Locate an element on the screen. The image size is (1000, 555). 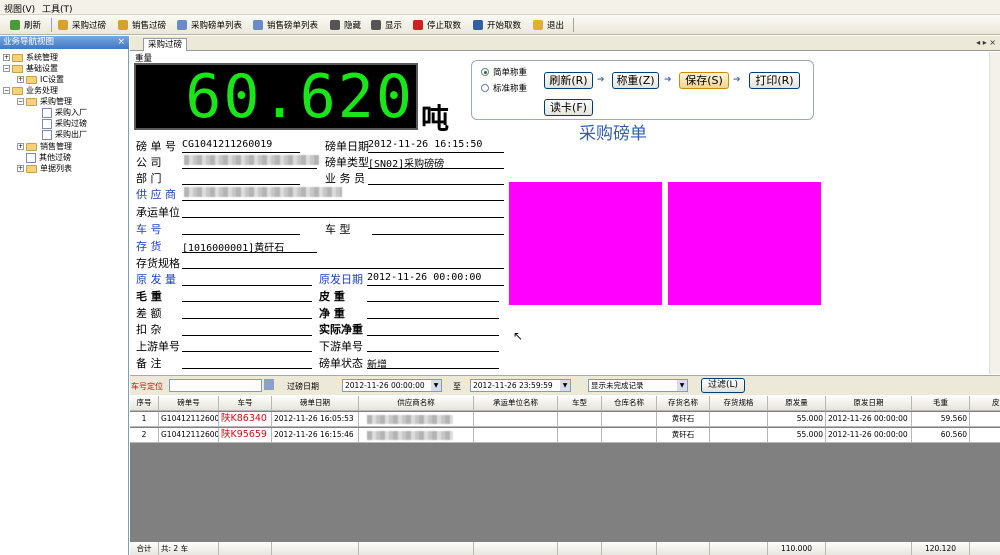
arrow-right-icon: ➔ is located at coordinates (601, 80).